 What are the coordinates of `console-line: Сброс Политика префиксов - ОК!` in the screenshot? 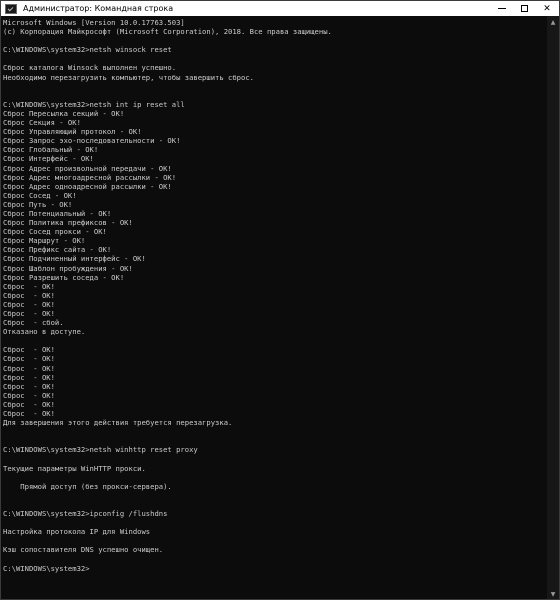 It's located at (68, 223).